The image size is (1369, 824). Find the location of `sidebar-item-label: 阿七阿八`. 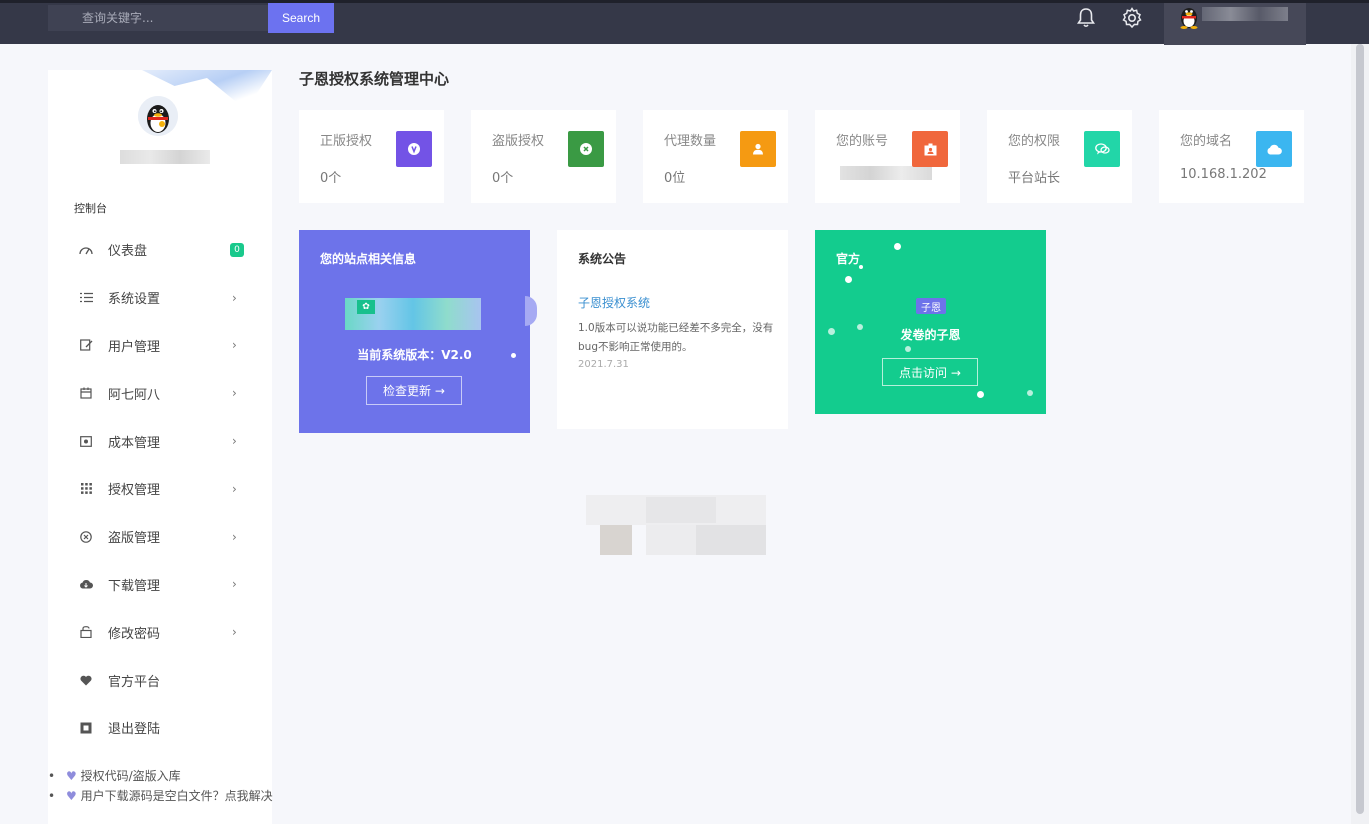

sidebar-item-label: 阿七阿八 is located at coordinates (134, 395).